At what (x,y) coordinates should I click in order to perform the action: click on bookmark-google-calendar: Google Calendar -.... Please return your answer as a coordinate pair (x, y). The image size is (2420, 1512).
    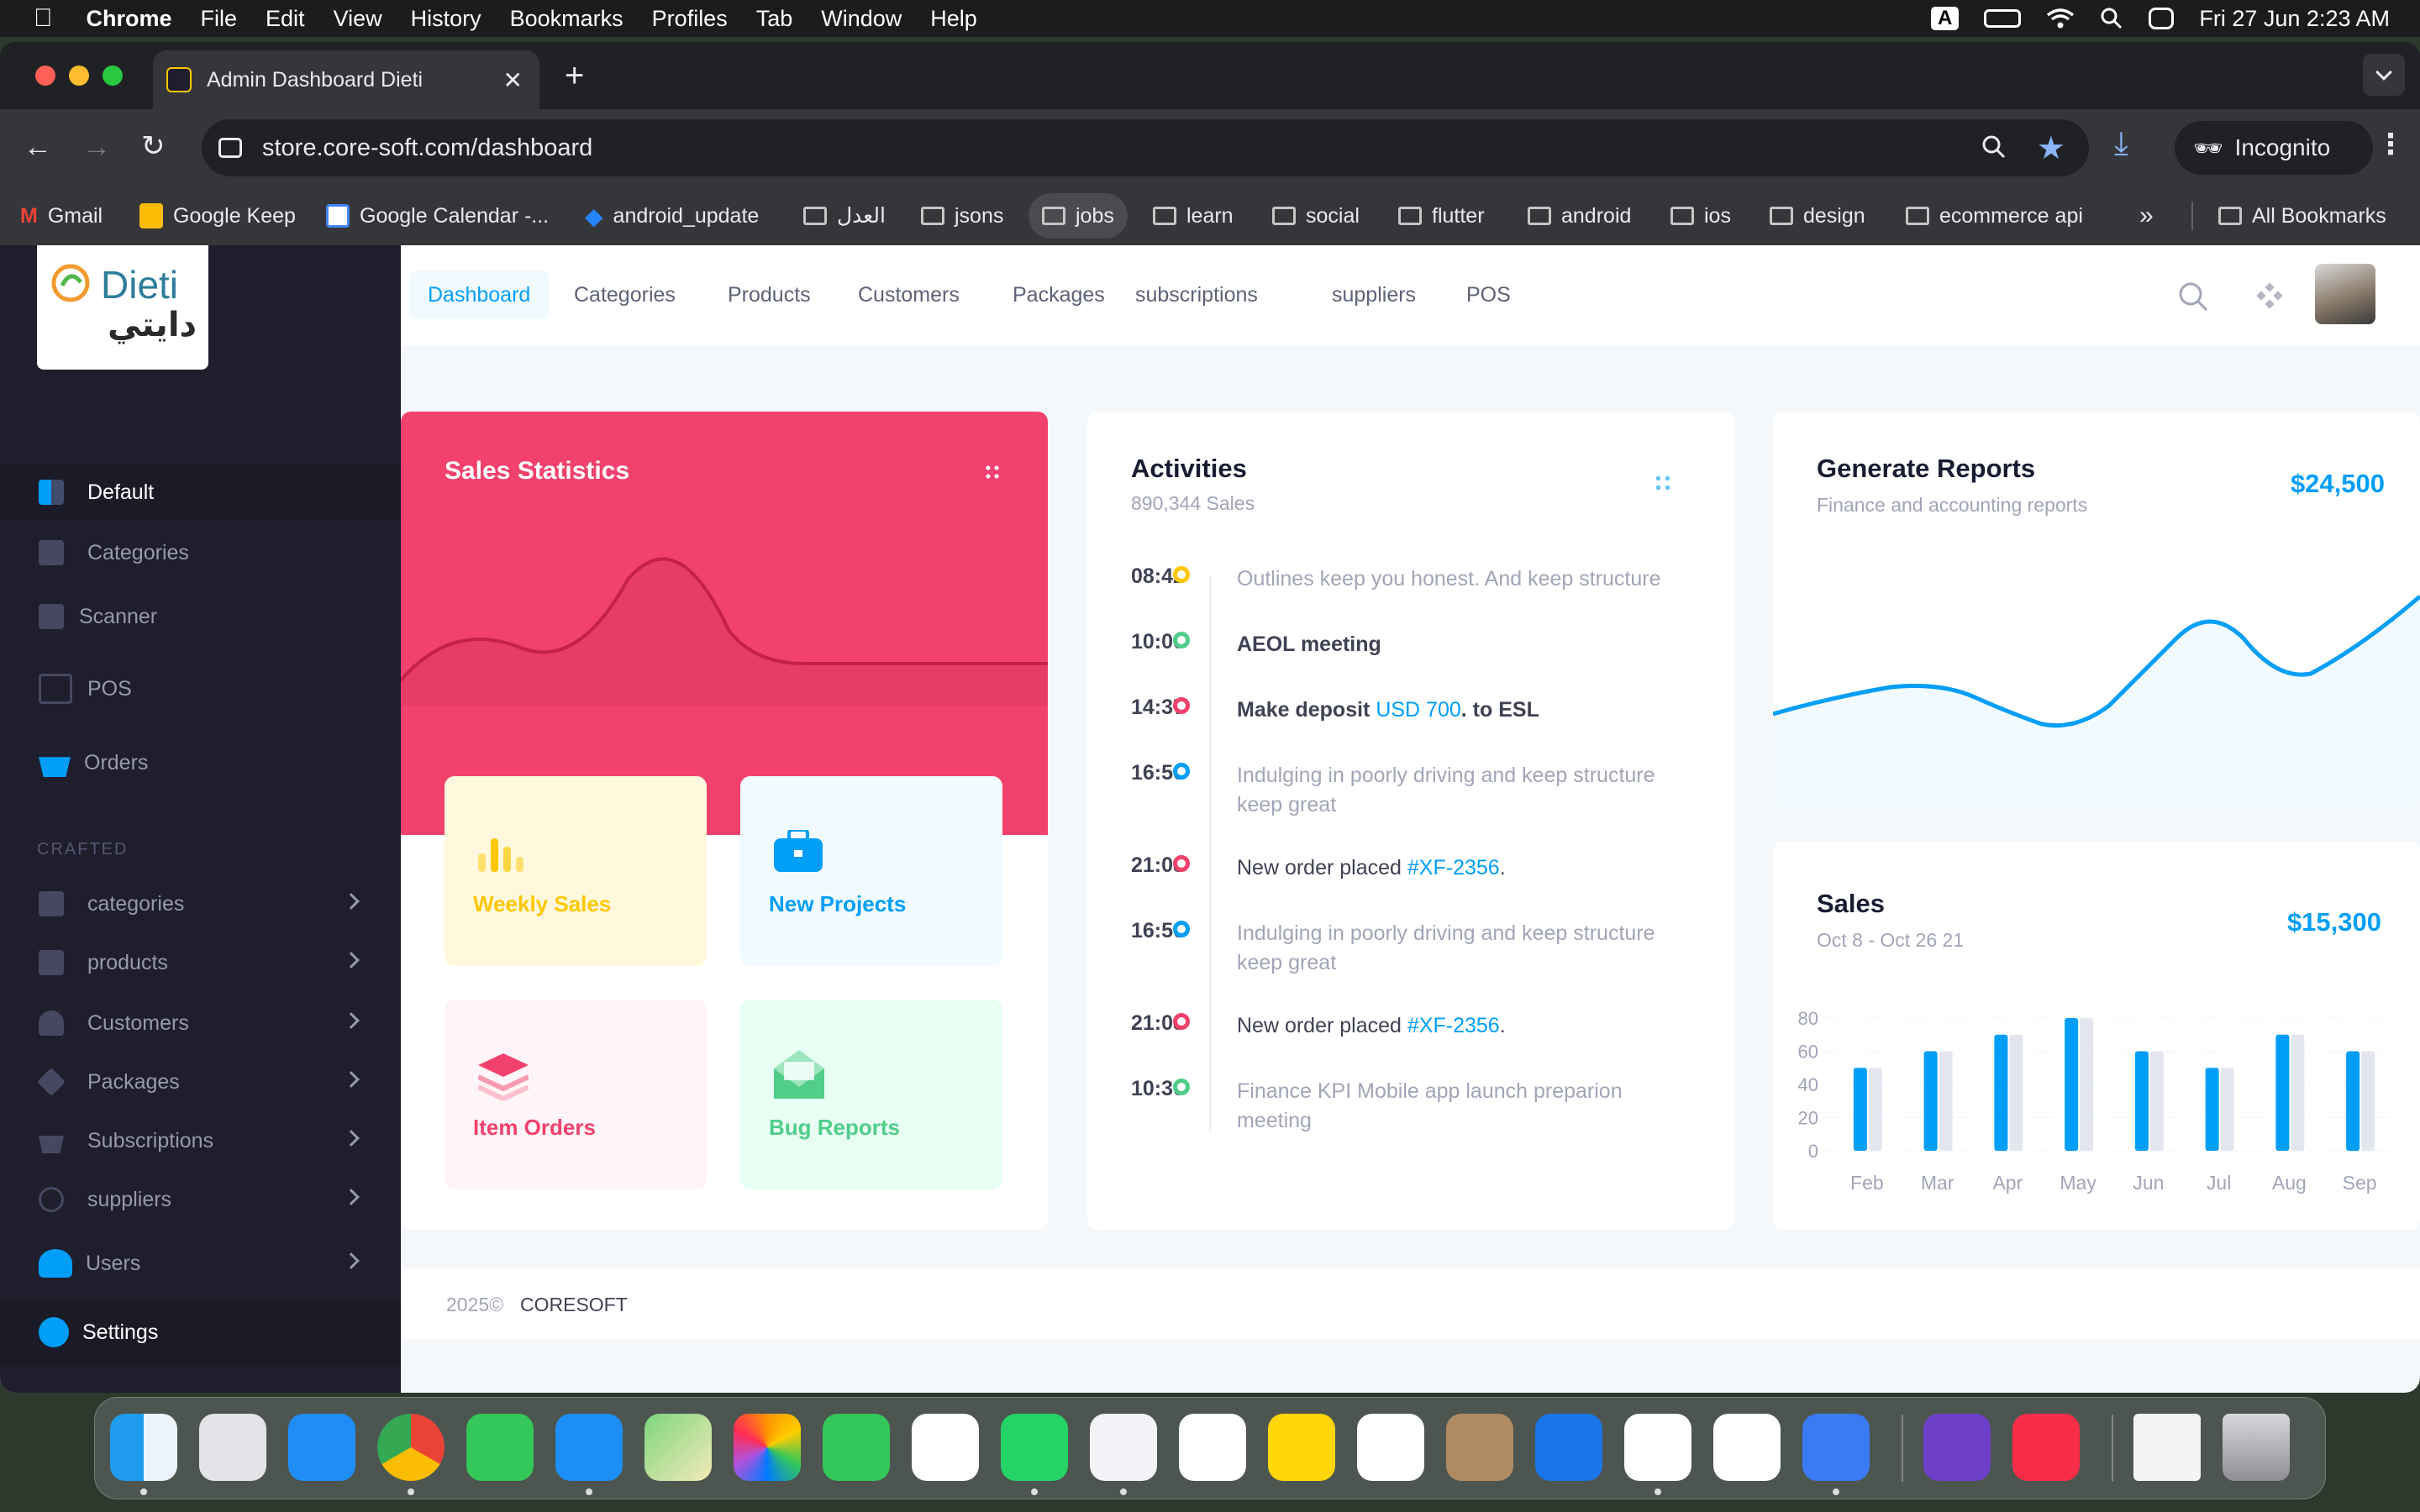
    Looking at the image, I should click on (437, 215).